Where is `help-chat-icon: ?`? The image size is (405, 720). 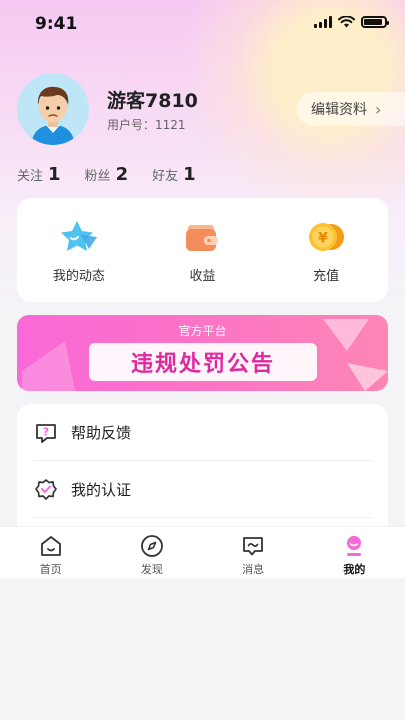
help-chat-icon: ? is located at coordinates (46, 433).